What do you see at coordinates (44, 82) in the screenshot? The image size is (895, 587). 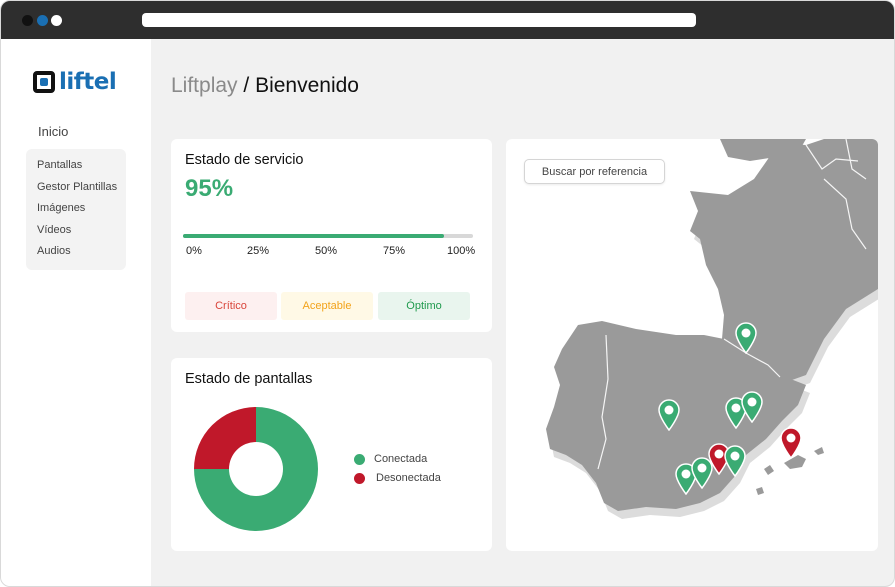 I see `logo-icon` at bounding box center [44, 82].